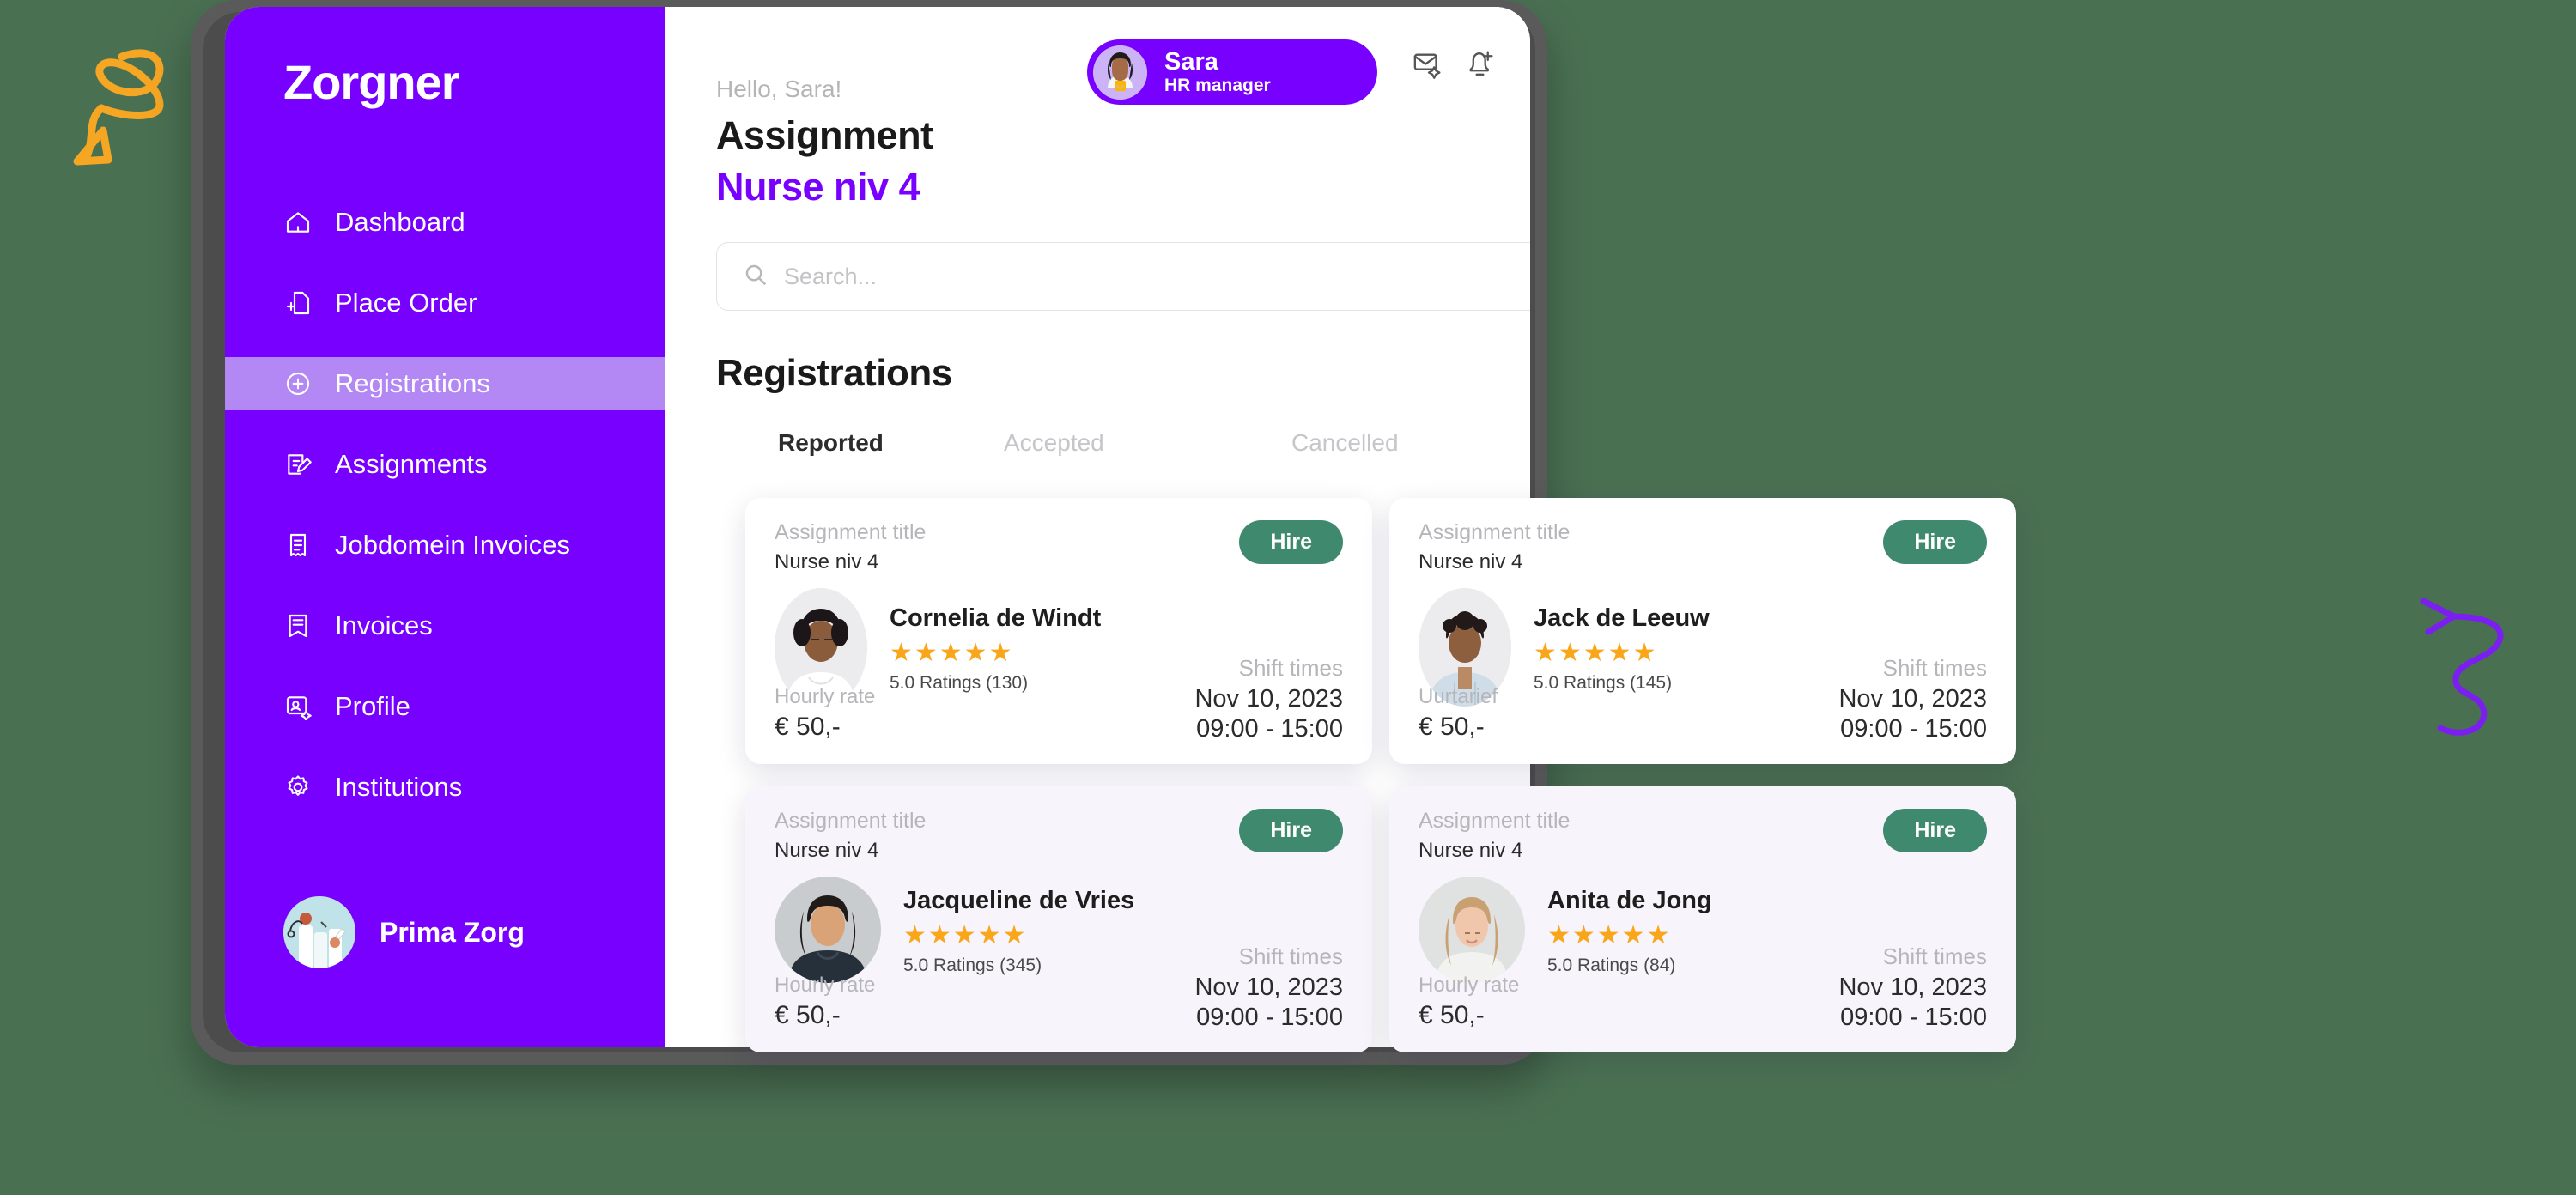 This screenshot has height=1195, width=2576. I want to click on plus-circle-icon, so click(298, 383).